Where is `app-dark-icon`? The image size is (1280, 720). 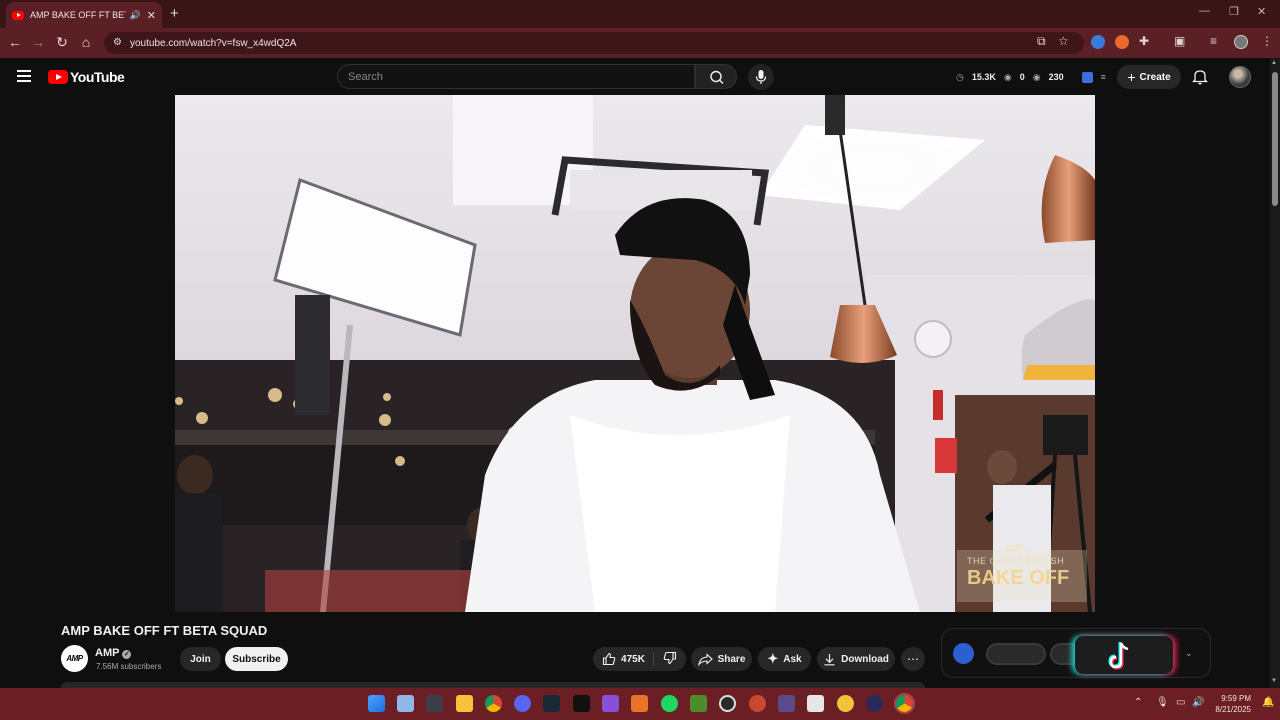 app-dark-icon is located at coordinates (581, 703).